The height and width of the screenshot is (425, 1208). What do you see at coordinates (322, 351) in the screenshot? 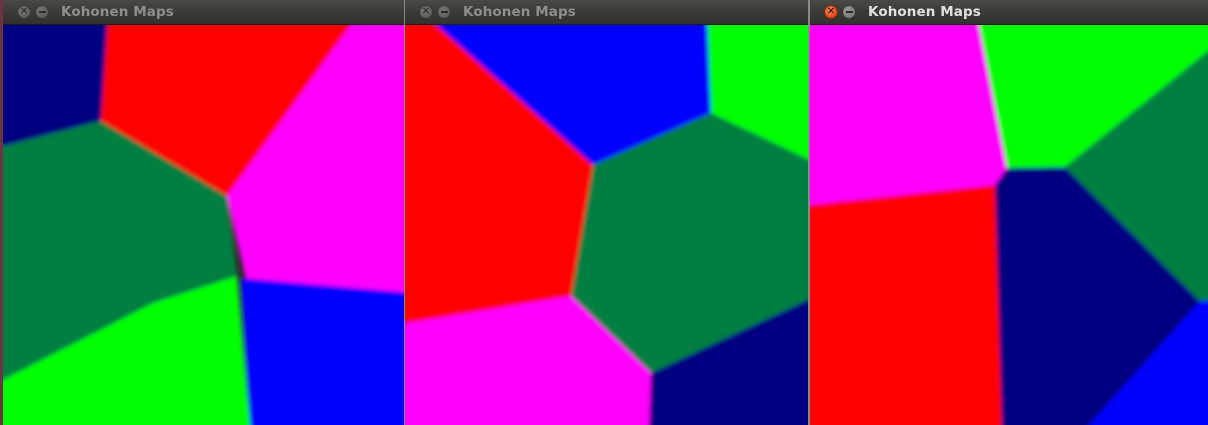
I see `map-region-blue` at bounding box center [322, 351].